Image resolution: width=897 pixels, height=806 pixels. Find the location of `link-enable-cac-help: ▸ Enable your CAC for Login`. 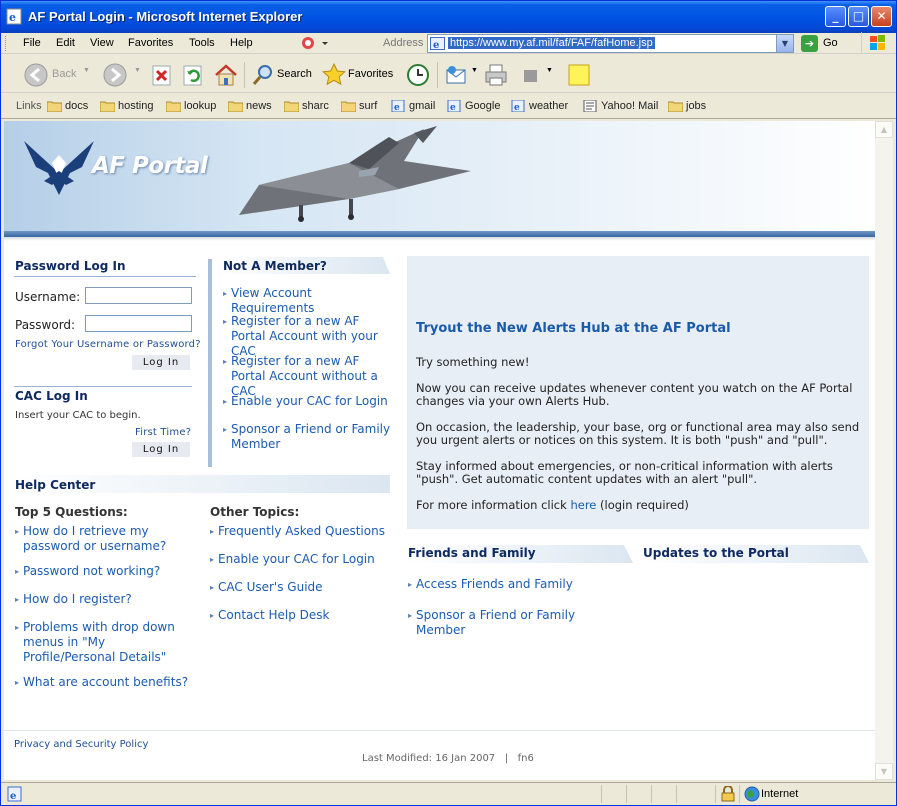

link-enable-cac-help: ▸ Enable your CAC for Login is located at coordinates (304, 559).